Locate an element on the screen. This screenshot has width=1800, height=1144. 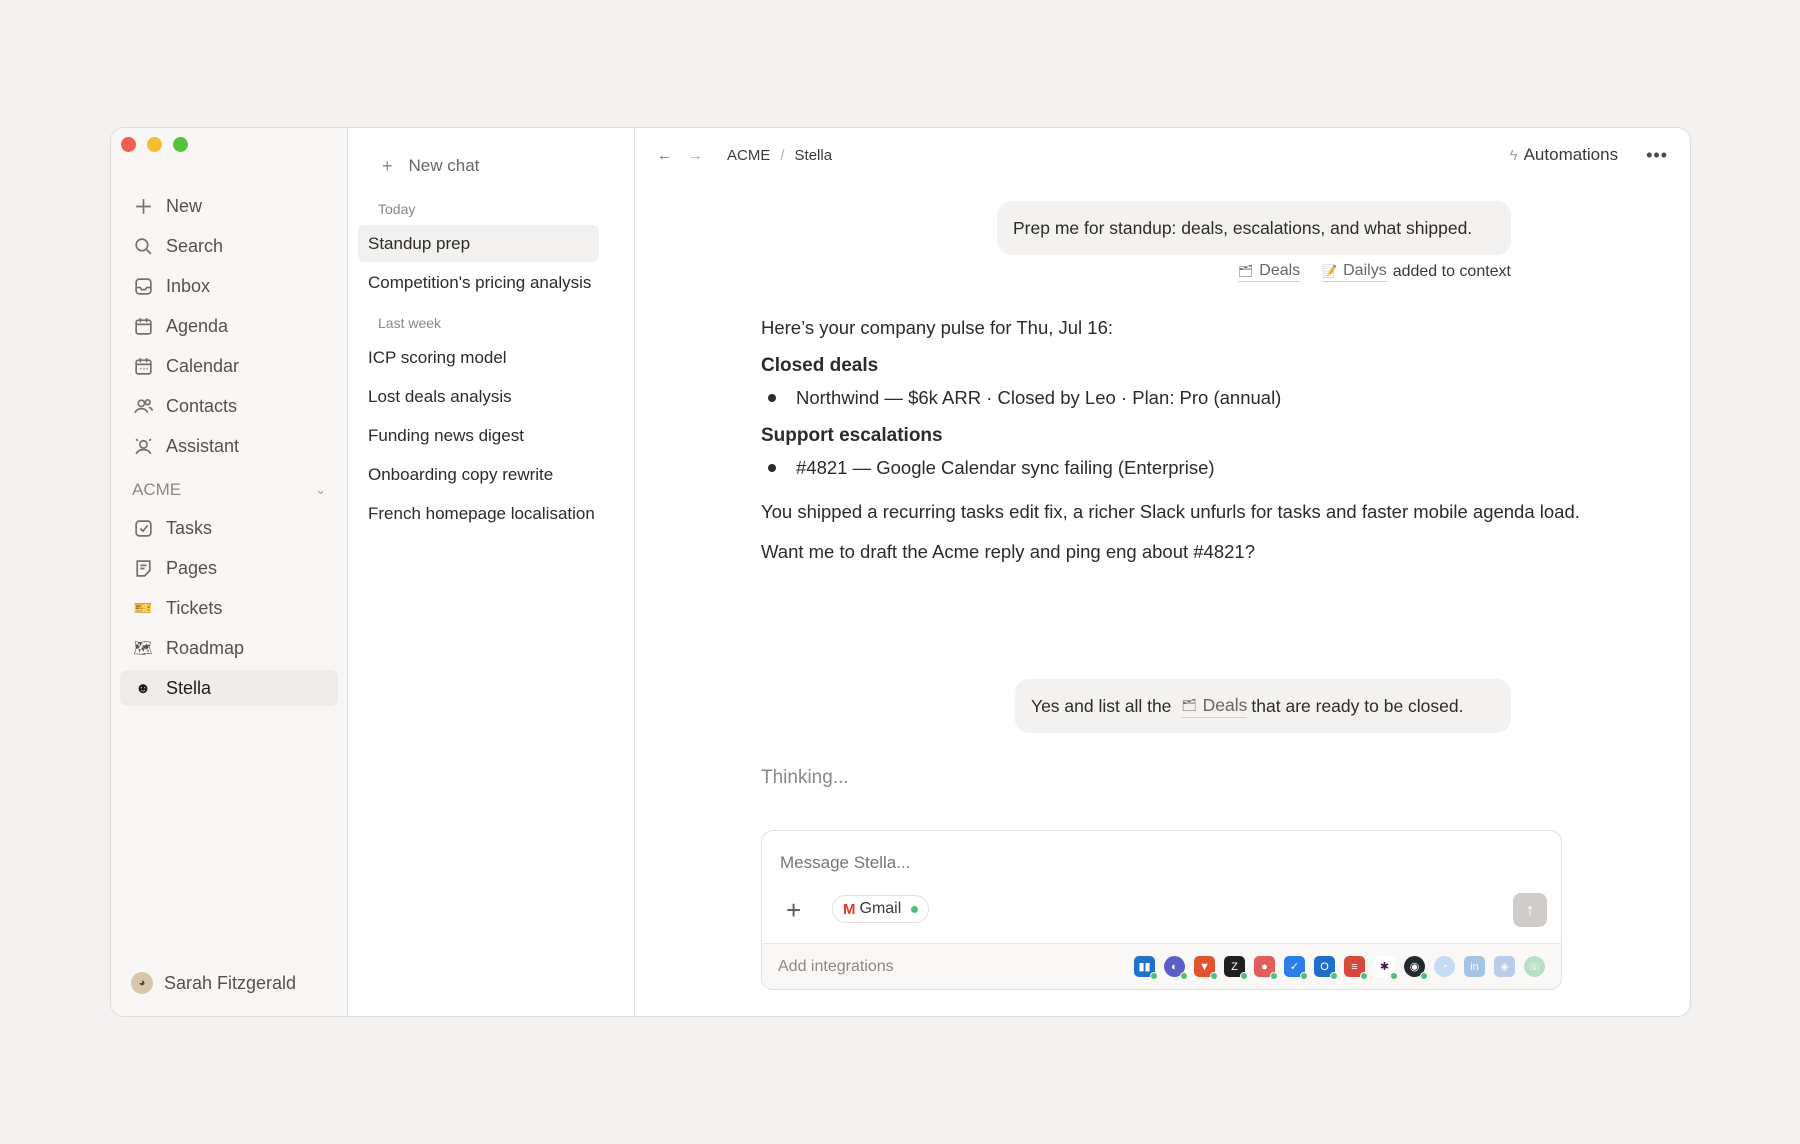
sidebar-item-agenda: Agenda is located at coordinates (229, 326).